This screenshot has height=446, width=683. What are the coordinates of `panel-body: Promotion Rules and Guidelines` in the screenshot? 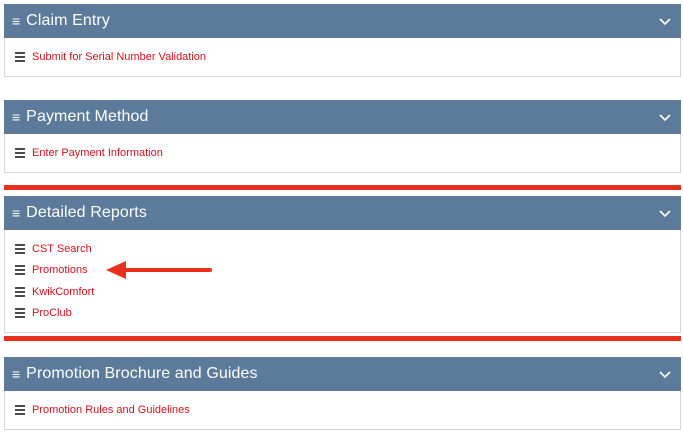 It's located at (342, 410).